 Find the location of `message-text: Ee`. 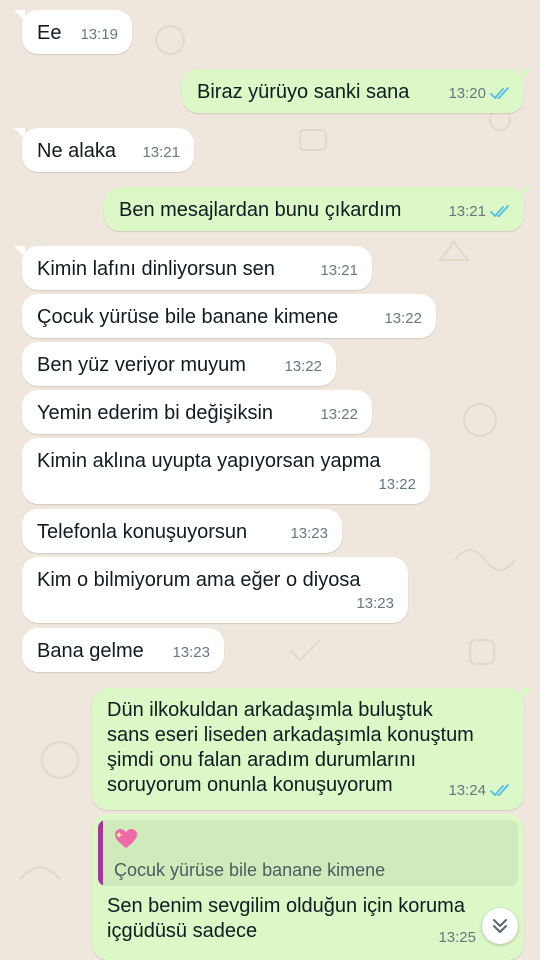

message-text: Ee is located at coordinates (49, 33).